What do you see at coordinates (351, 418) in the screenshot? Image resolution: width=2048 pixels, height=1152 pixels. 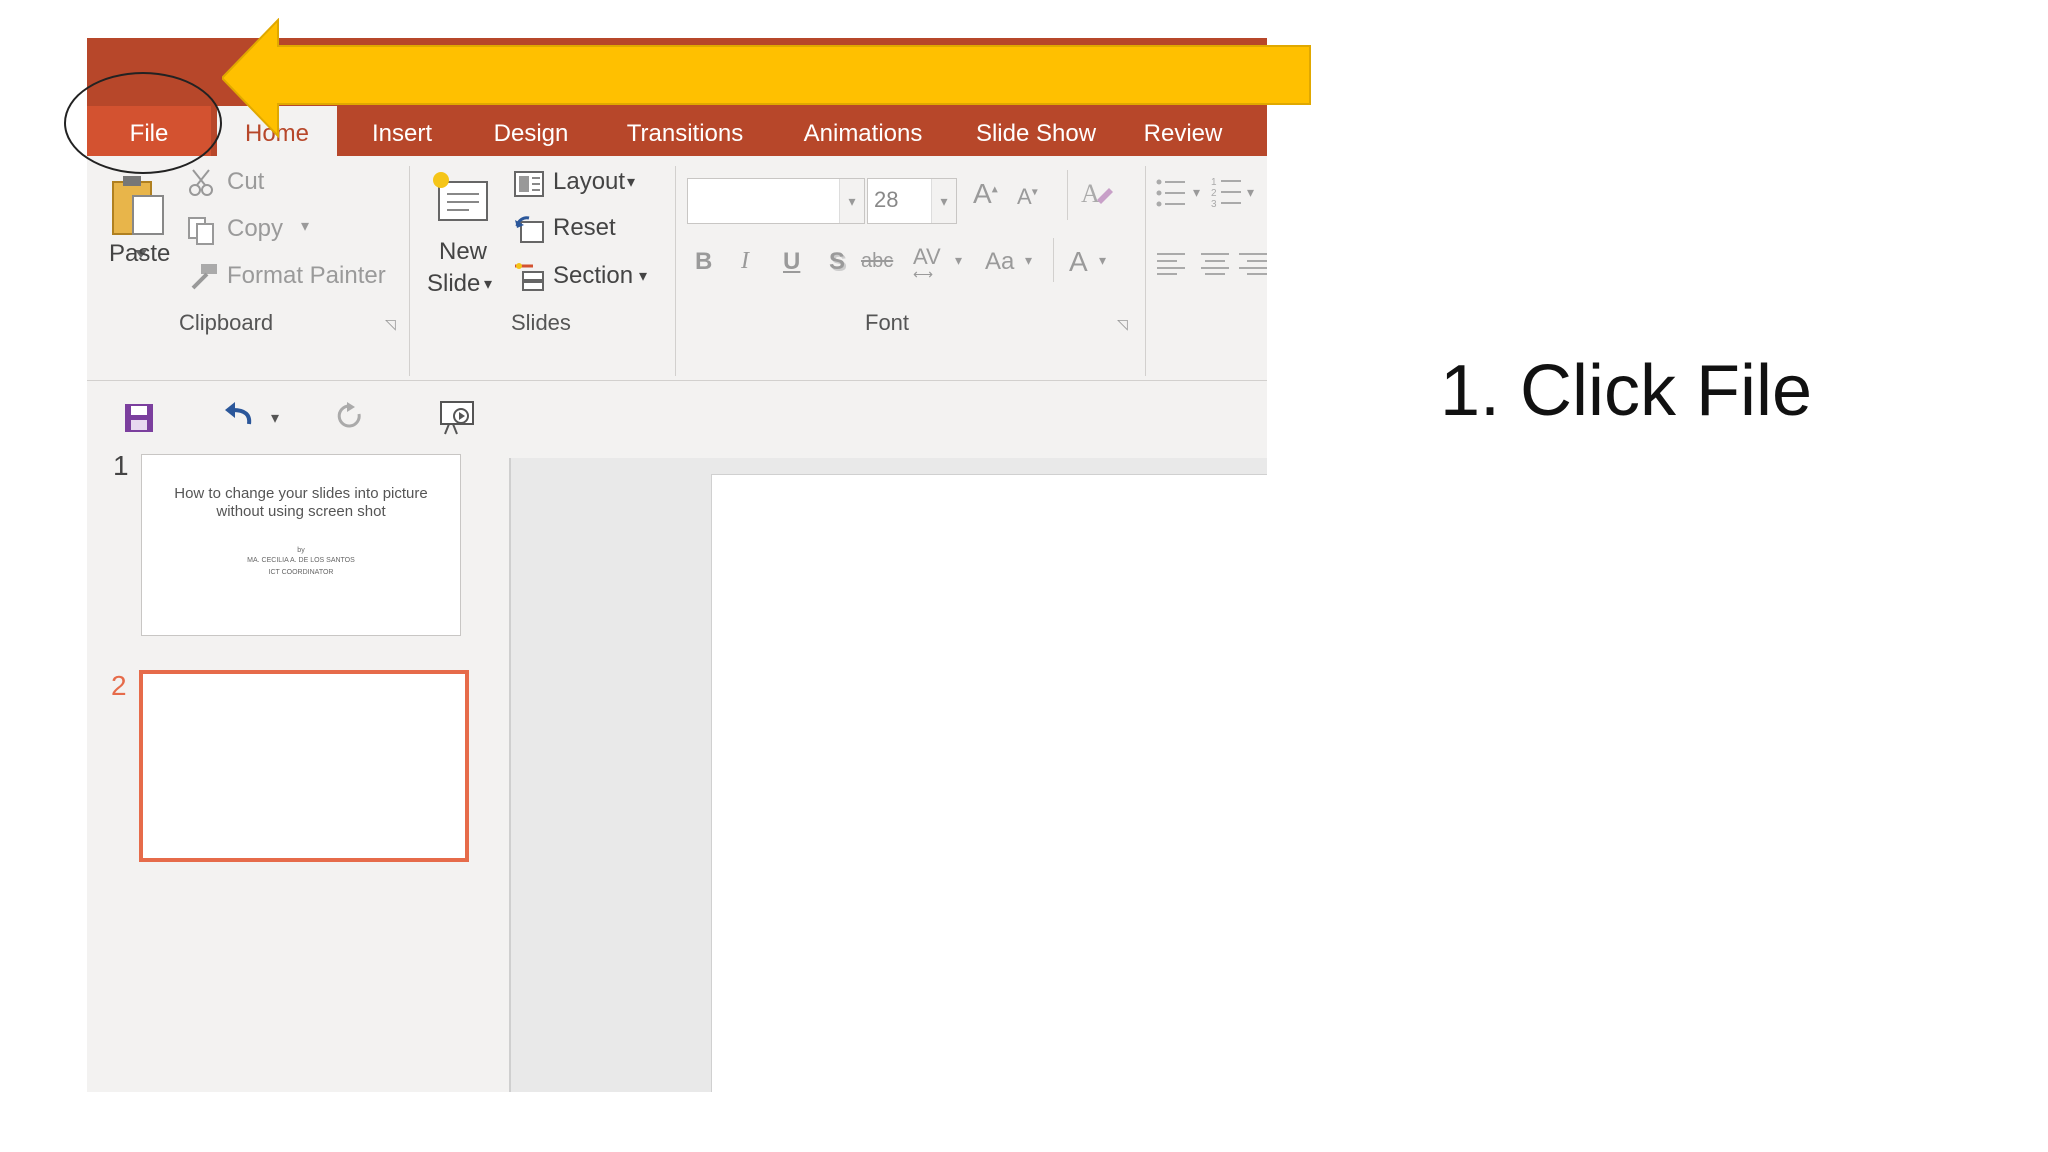 I see `redo-icon` at bounding box center [351, 418].